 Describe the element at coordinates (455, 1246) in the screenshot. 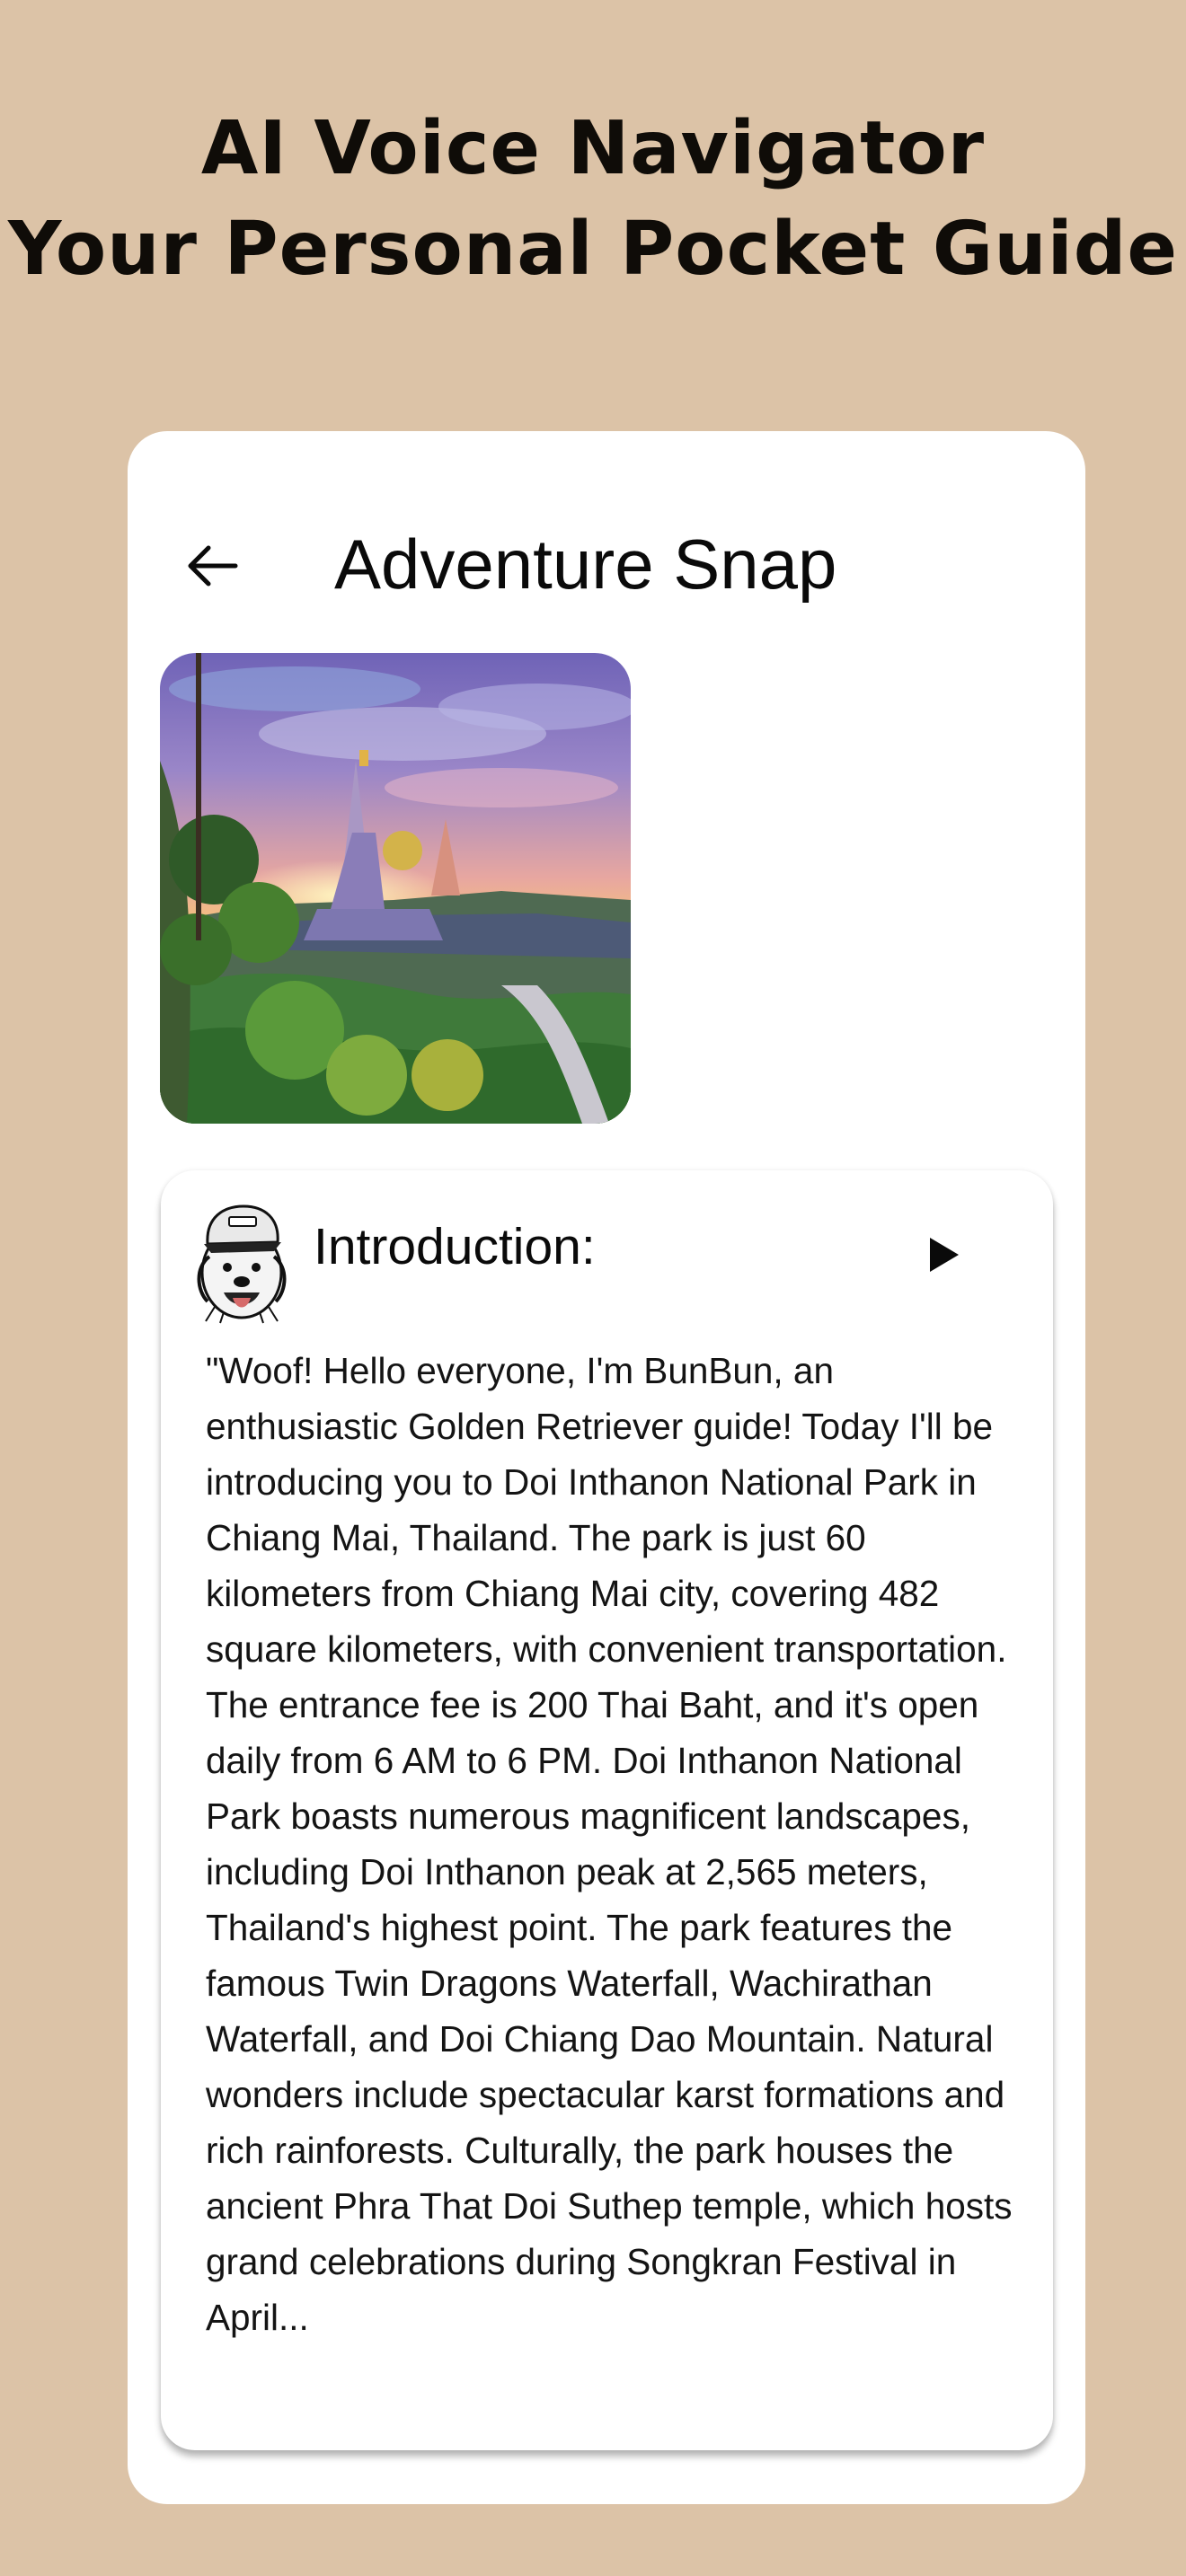

I see `introduction-heading: Introduction:` at that location.